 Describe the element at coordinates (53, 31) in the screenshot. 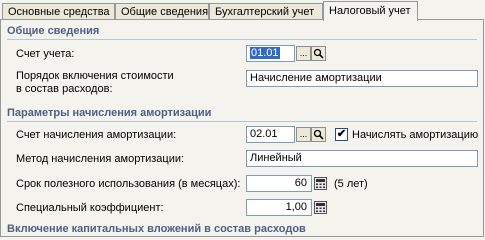

I see `section-general-title: Общие сведения` at that location.